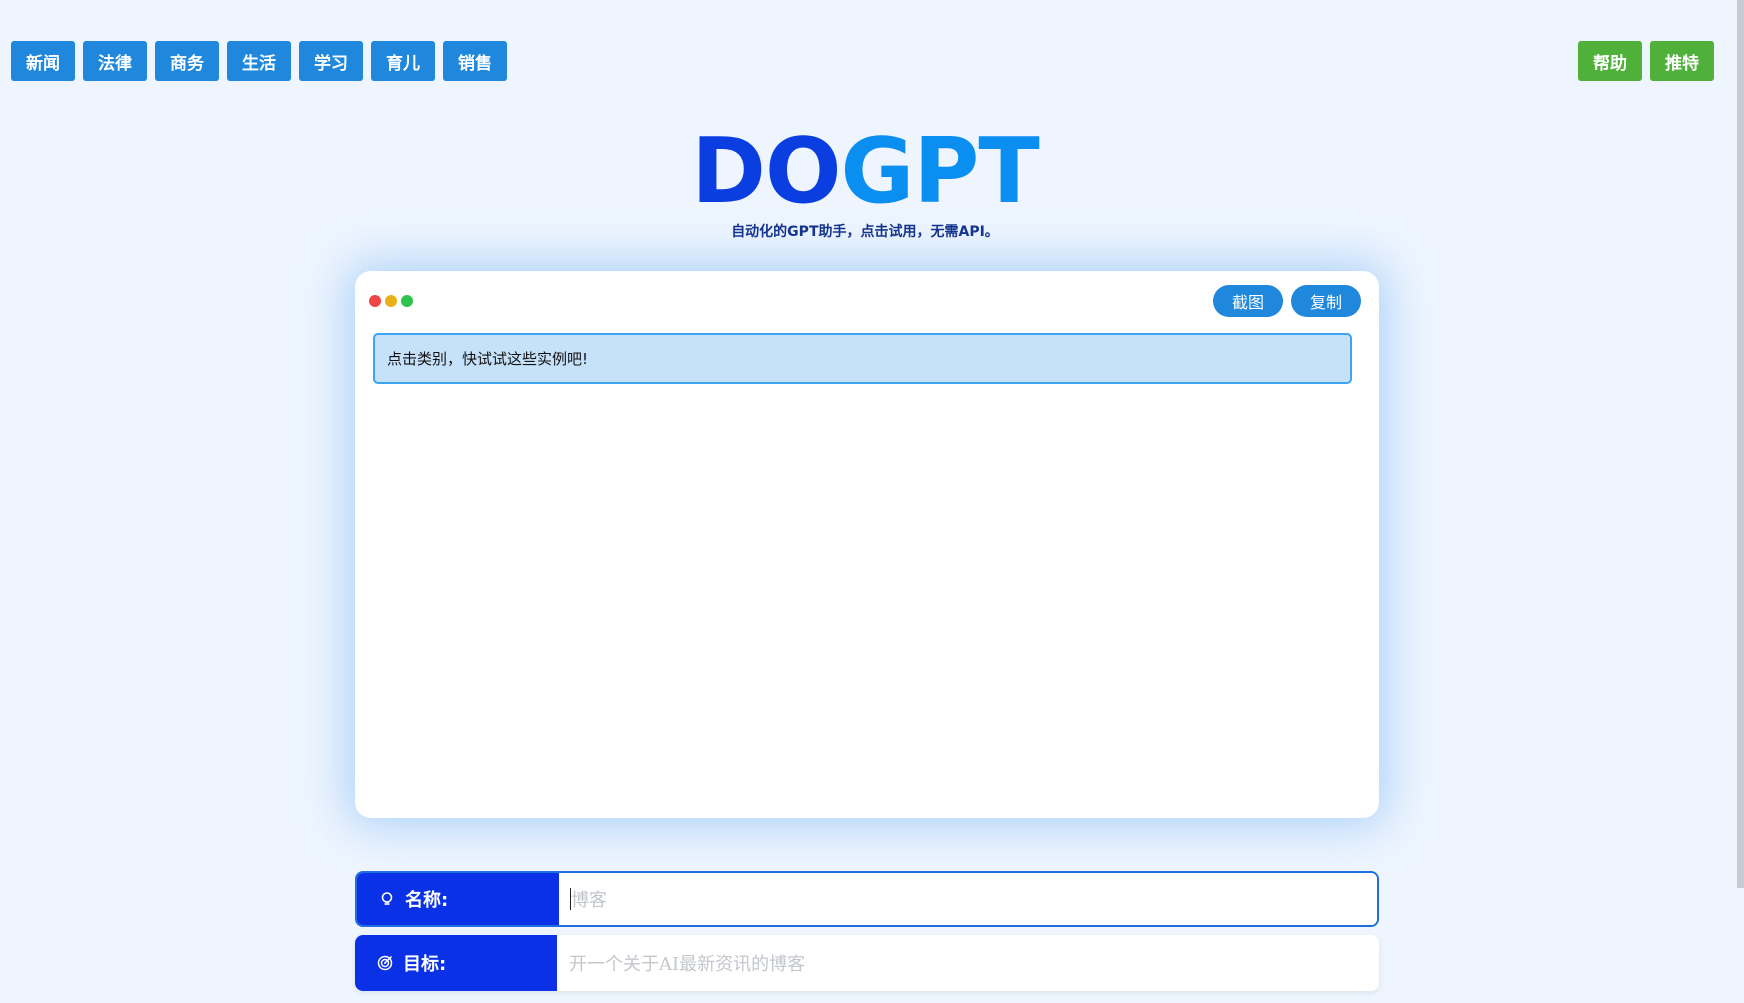  What do you see at coordinates (407, 301) in the screenshot?
I see `maximize-dot-icon` at bounding box center [407, 301].